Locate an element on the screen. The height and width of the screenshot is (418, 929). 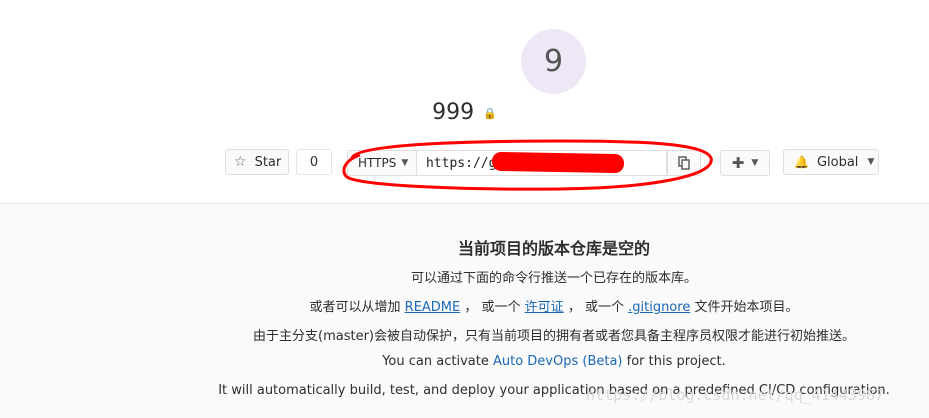
license-link: 许可证 is located at coordinates (544, 307).